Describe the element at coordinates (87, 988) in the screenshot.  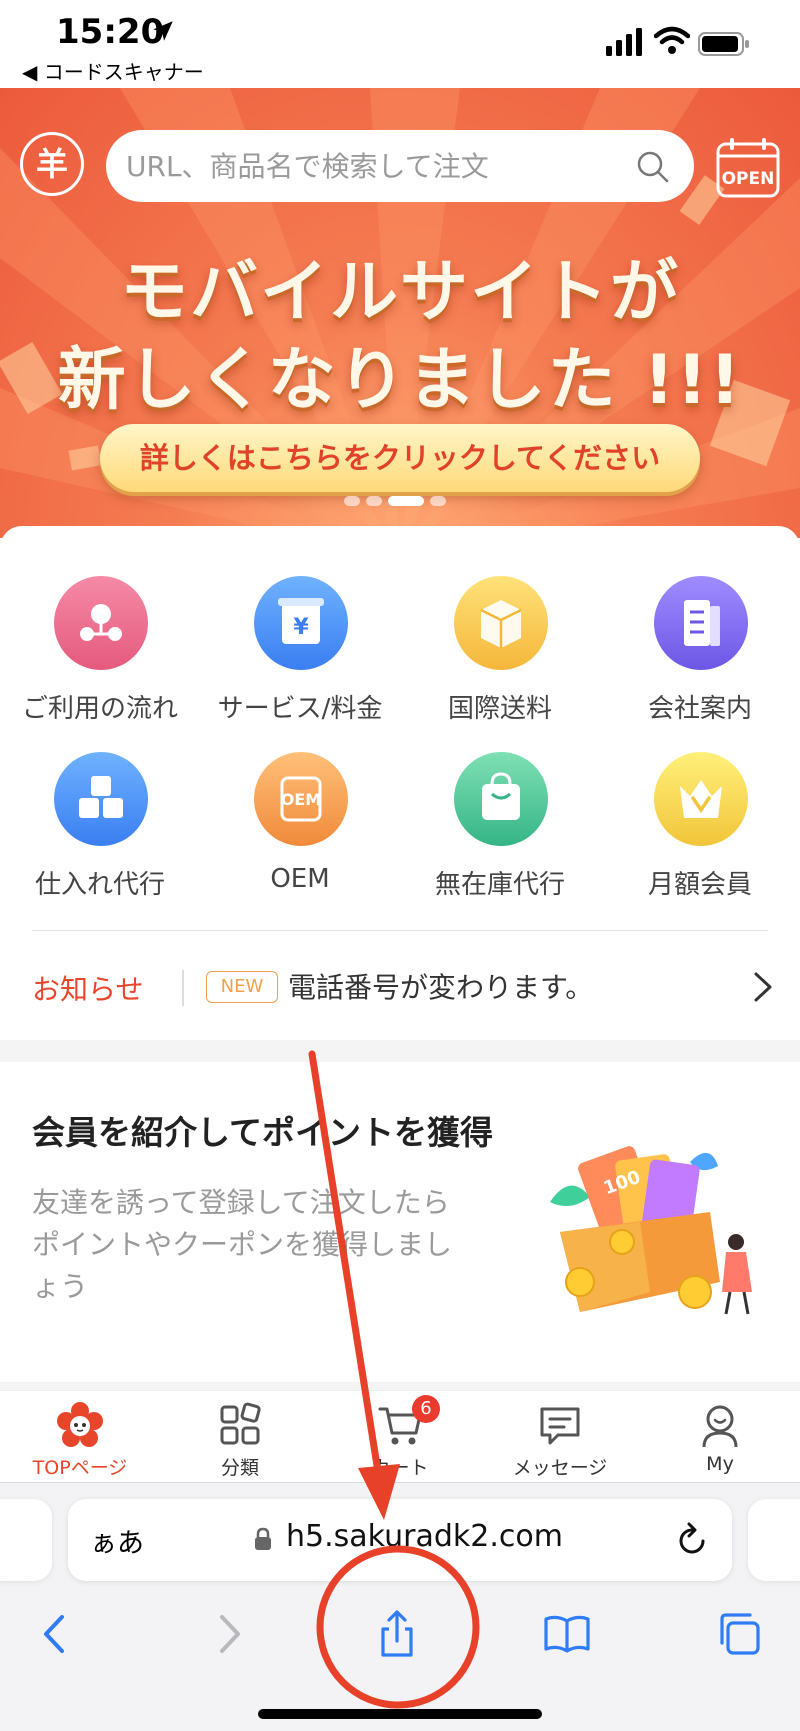
I see `notice-label: お知らせ` at that location.